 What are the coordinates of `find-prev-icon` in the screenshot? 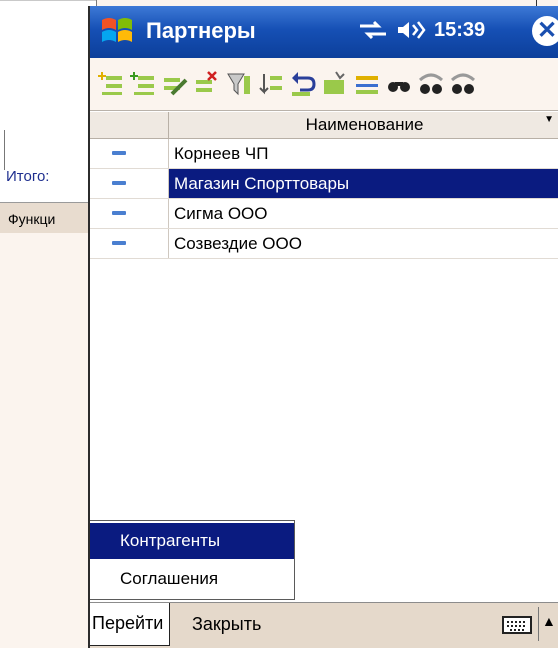 It's located at (463, 84).